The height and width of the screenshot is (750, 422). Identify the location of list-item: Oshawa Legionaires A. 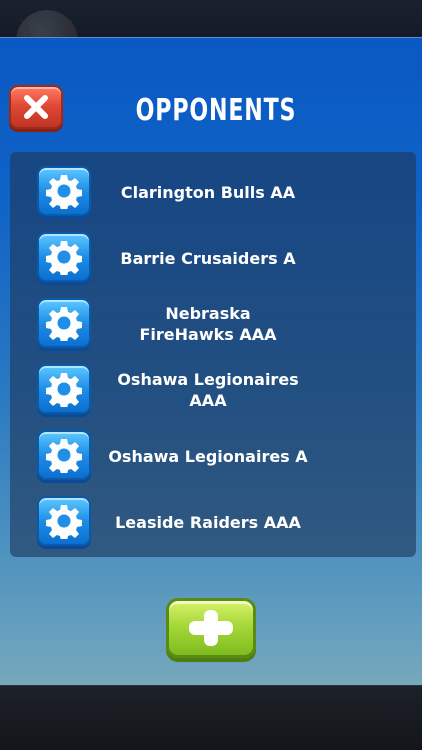
(213, 456).